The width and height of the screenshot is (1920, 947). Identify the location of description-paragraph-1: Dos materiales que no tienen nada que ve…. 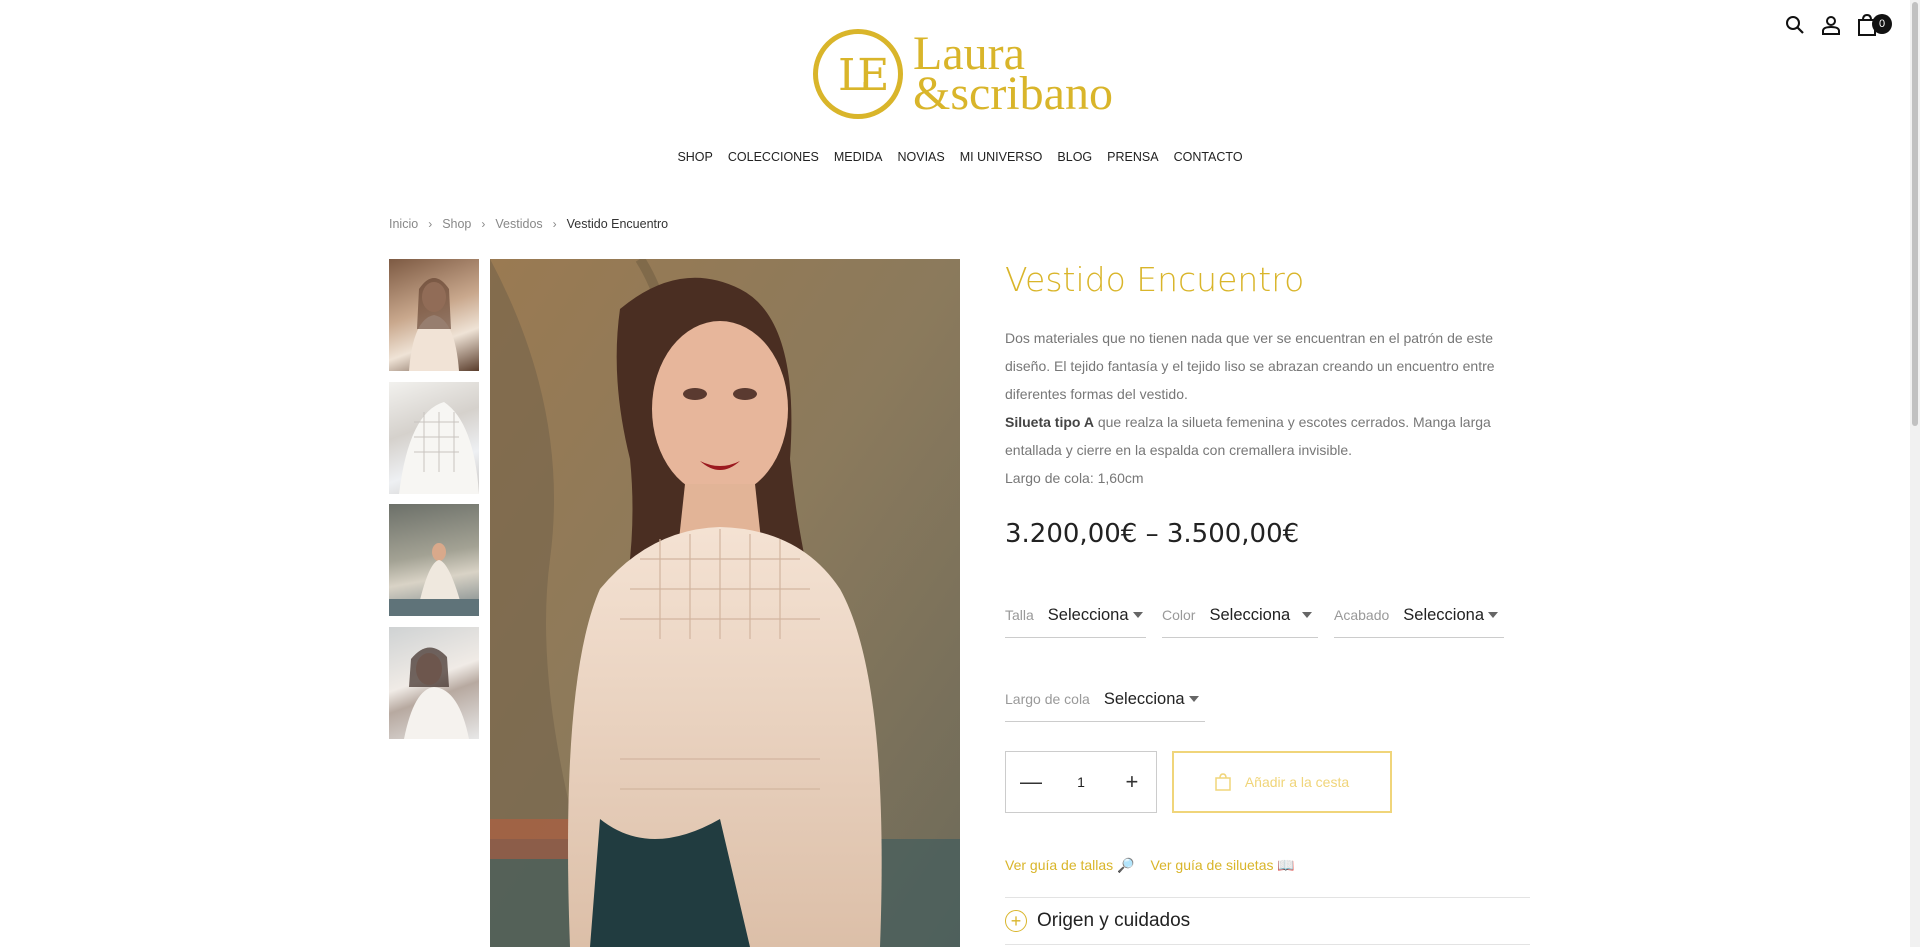
(1250, 366).